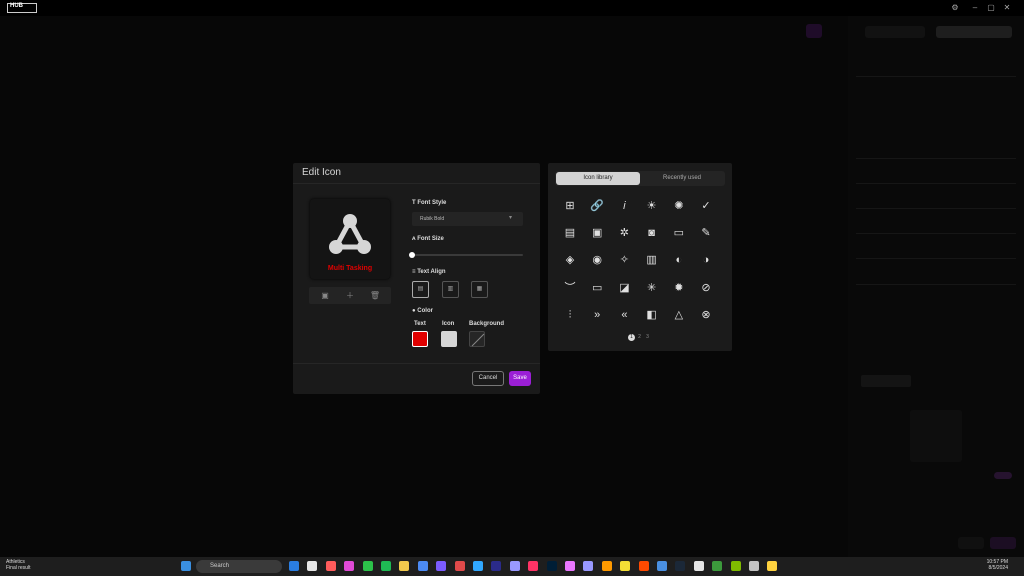 This screenshot has width=1024, height=576. Describe the element at coordinates (450, 289) in the screenshot. I see `align-middle-button: ▥` at that location.